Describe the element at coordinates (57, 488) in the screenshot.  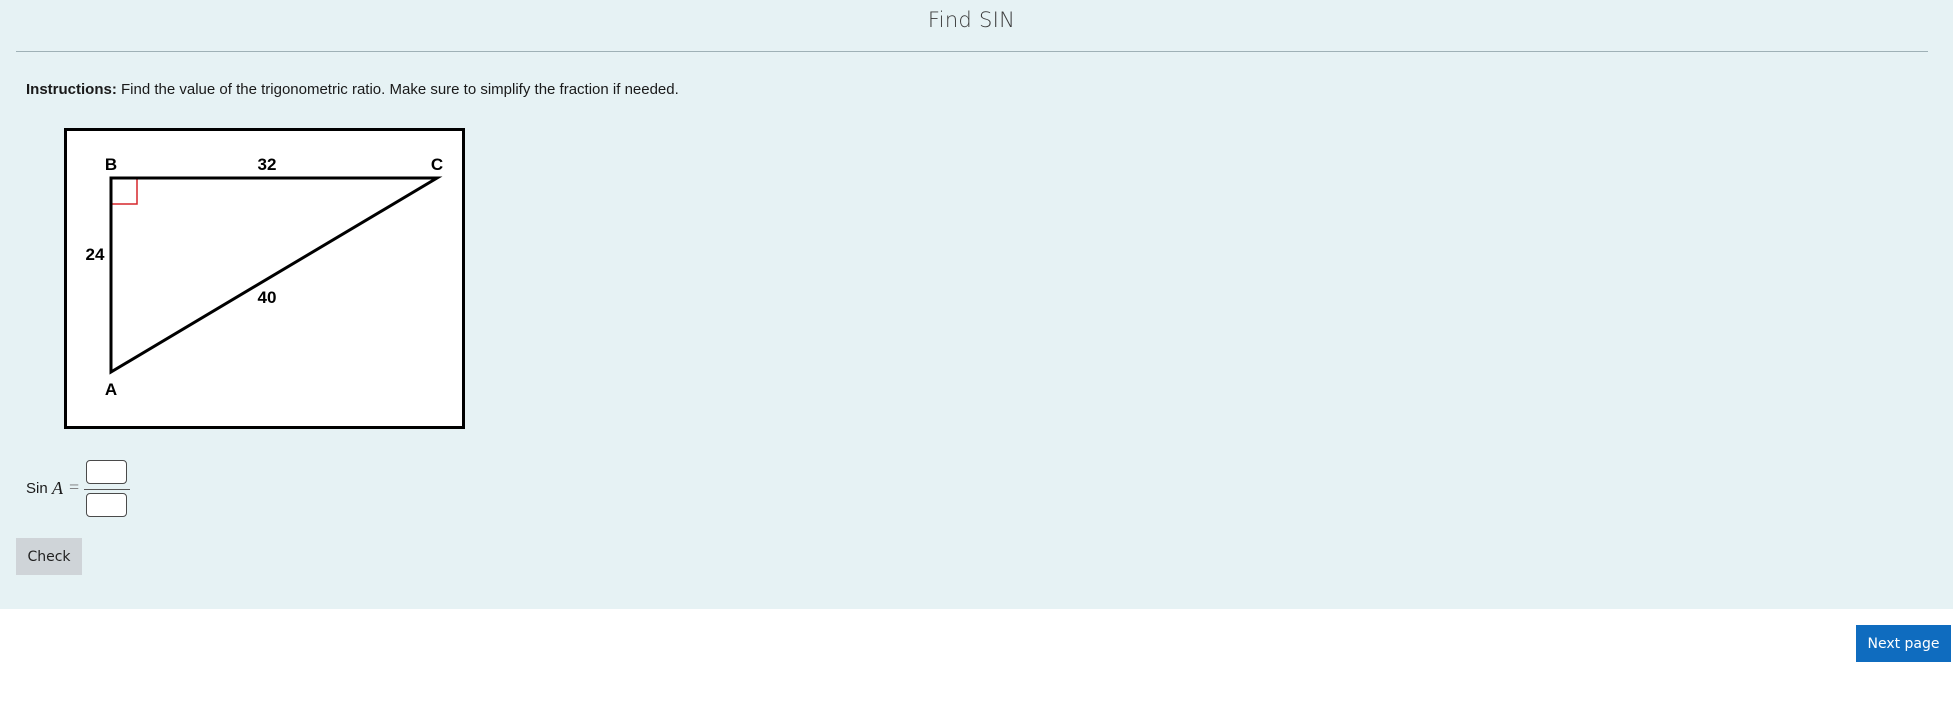
I see `answer-variable: A` at that location.